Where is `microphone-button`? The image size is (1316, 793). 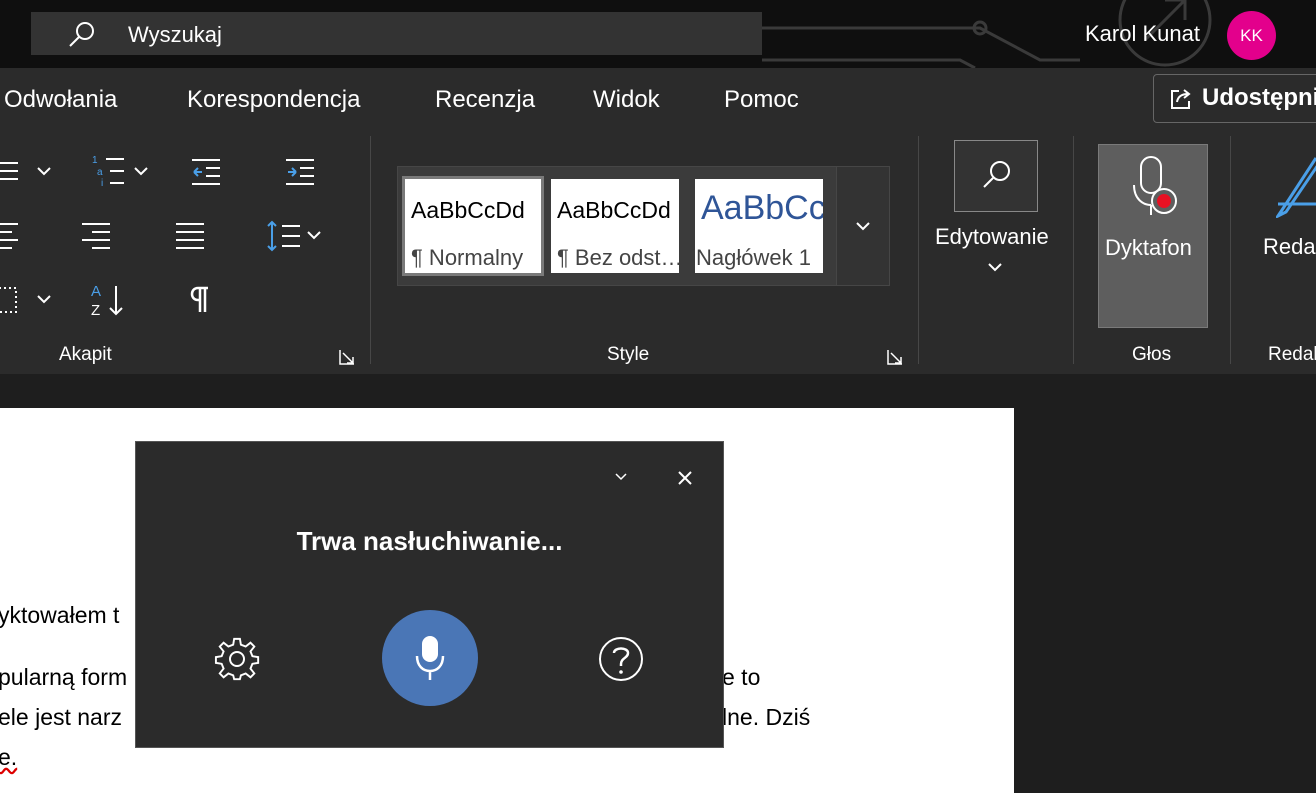
microphone-button is located at coordinates (430, 658).